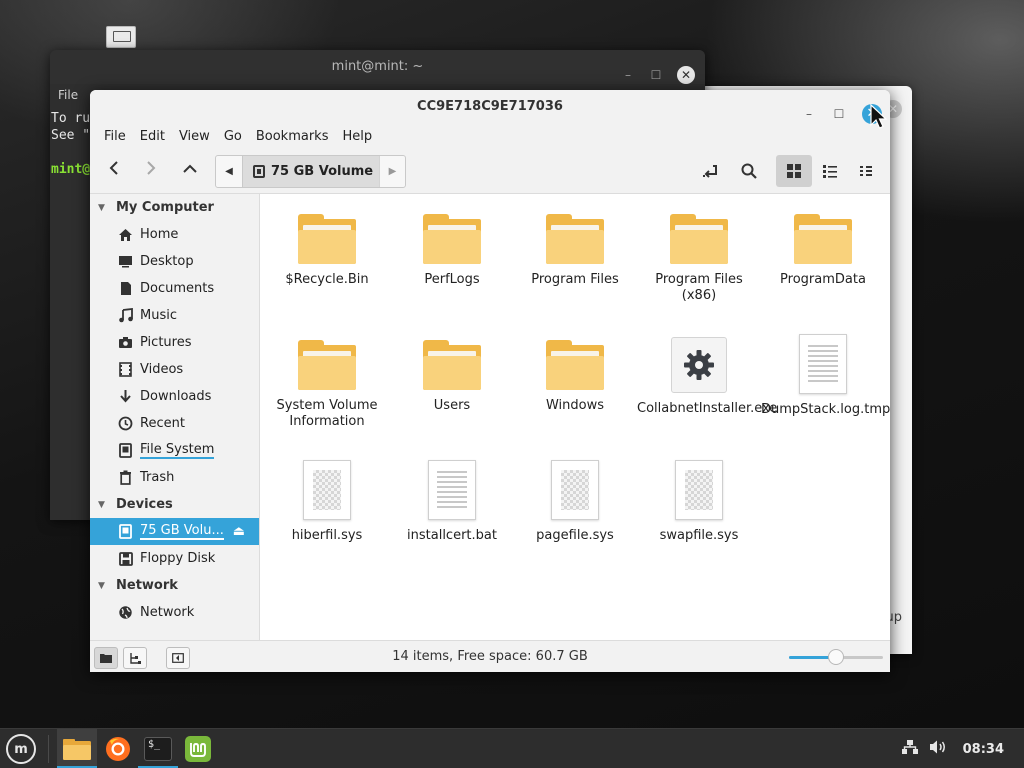 The width and height of the screenshot is (1024, 768). Describe the element at coordinates (115, 136) in the screenshot. I see `menu-file: File` at that location.